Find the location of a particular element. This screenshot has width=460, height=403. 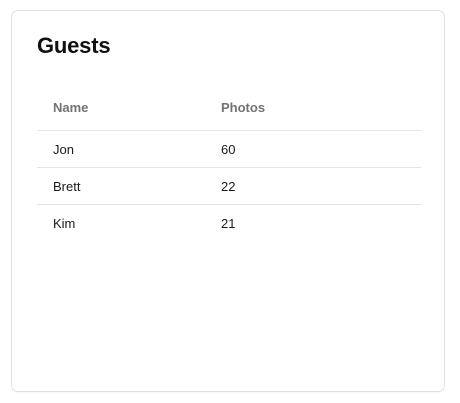

table-row: Jon 60 is located at coordinates (229, 149).